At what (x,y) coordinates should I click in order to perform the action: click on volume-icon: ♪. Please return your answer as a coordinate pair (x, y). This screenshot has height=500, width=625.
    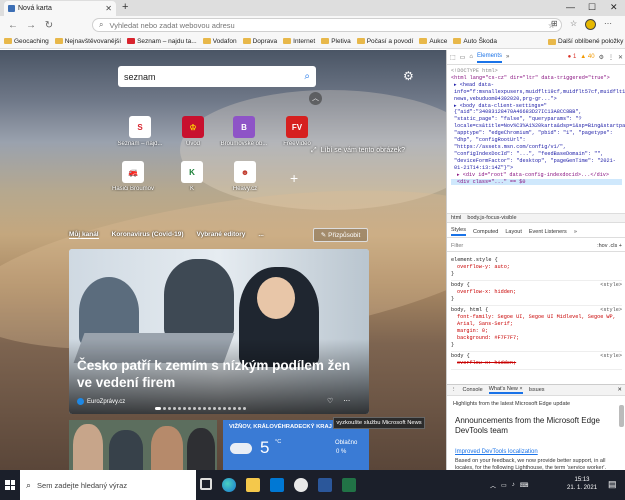
    Looking at the image, I should click on (513, 485).